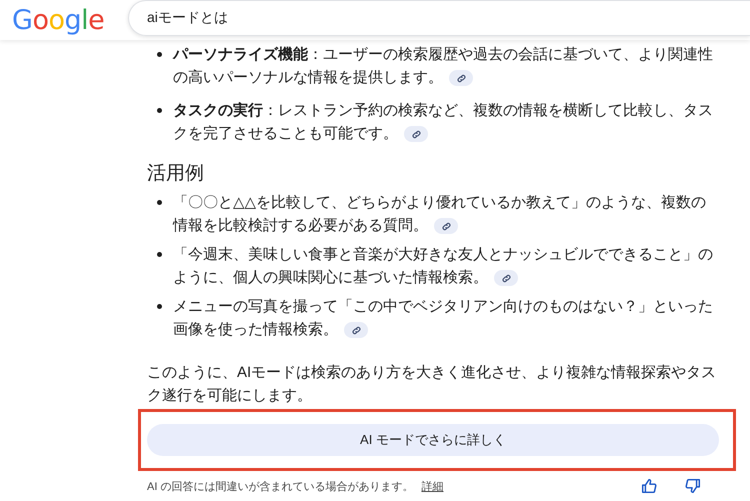 The image size is (750, 501). I want to click on feature-text: タスクの実行：レストラン予約の検索など、複数の情報を横断して比較し、タスクを完了させることも可能です。, so click(443, 122).